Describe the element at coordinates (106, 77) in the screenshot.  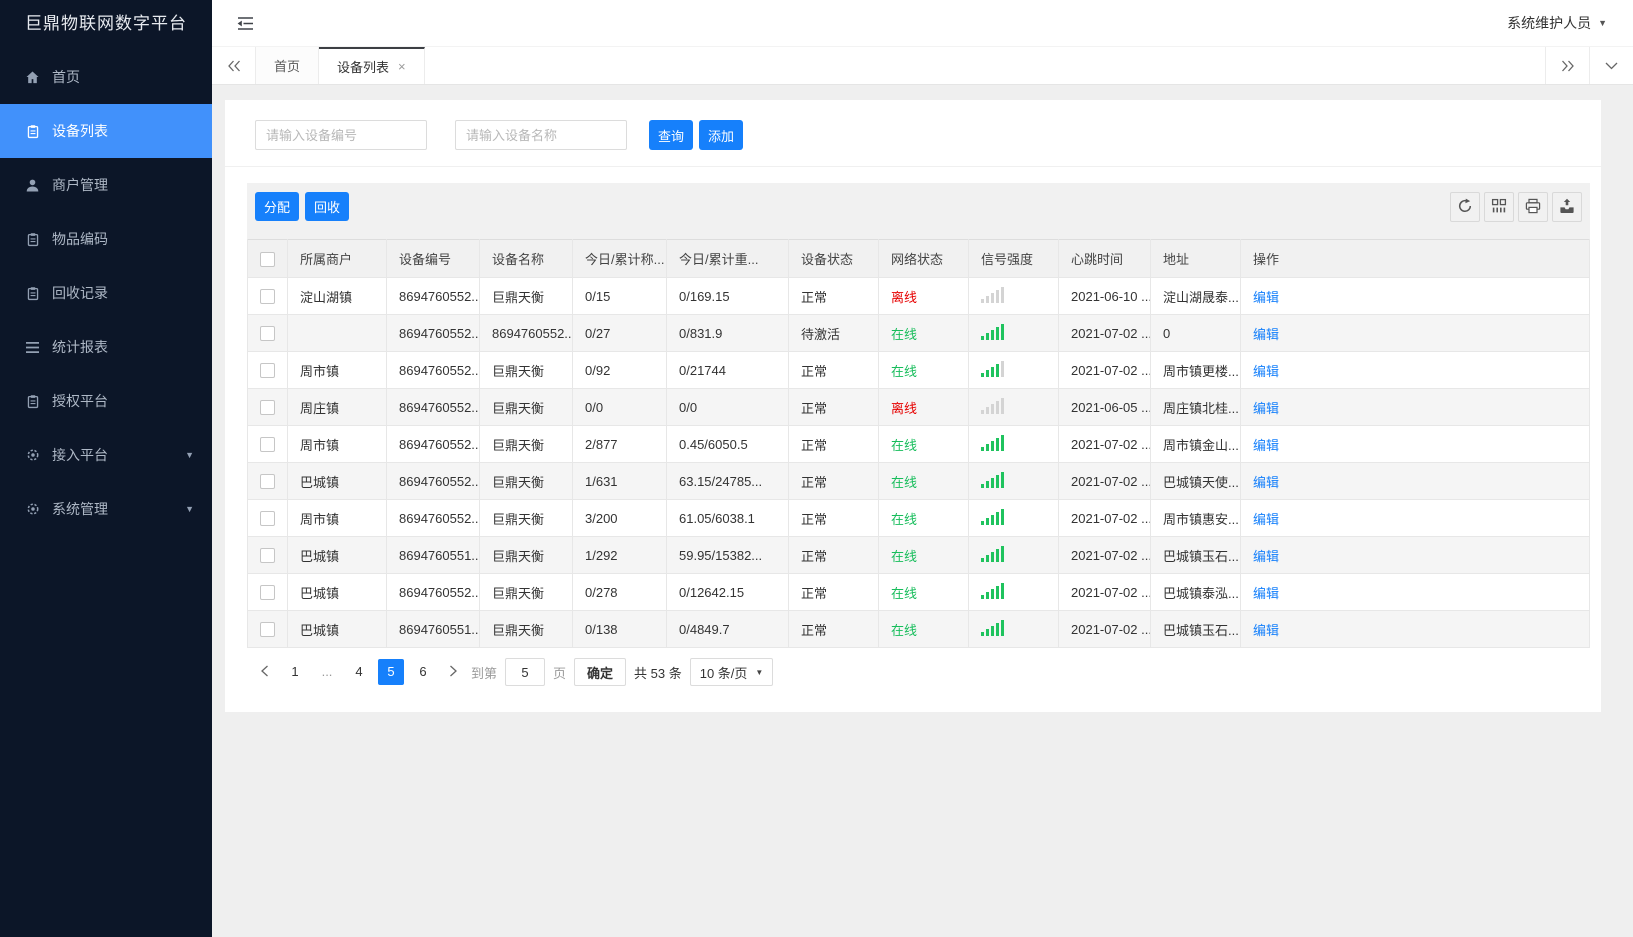
I see `sidebar-item-home: 首页` at that location.